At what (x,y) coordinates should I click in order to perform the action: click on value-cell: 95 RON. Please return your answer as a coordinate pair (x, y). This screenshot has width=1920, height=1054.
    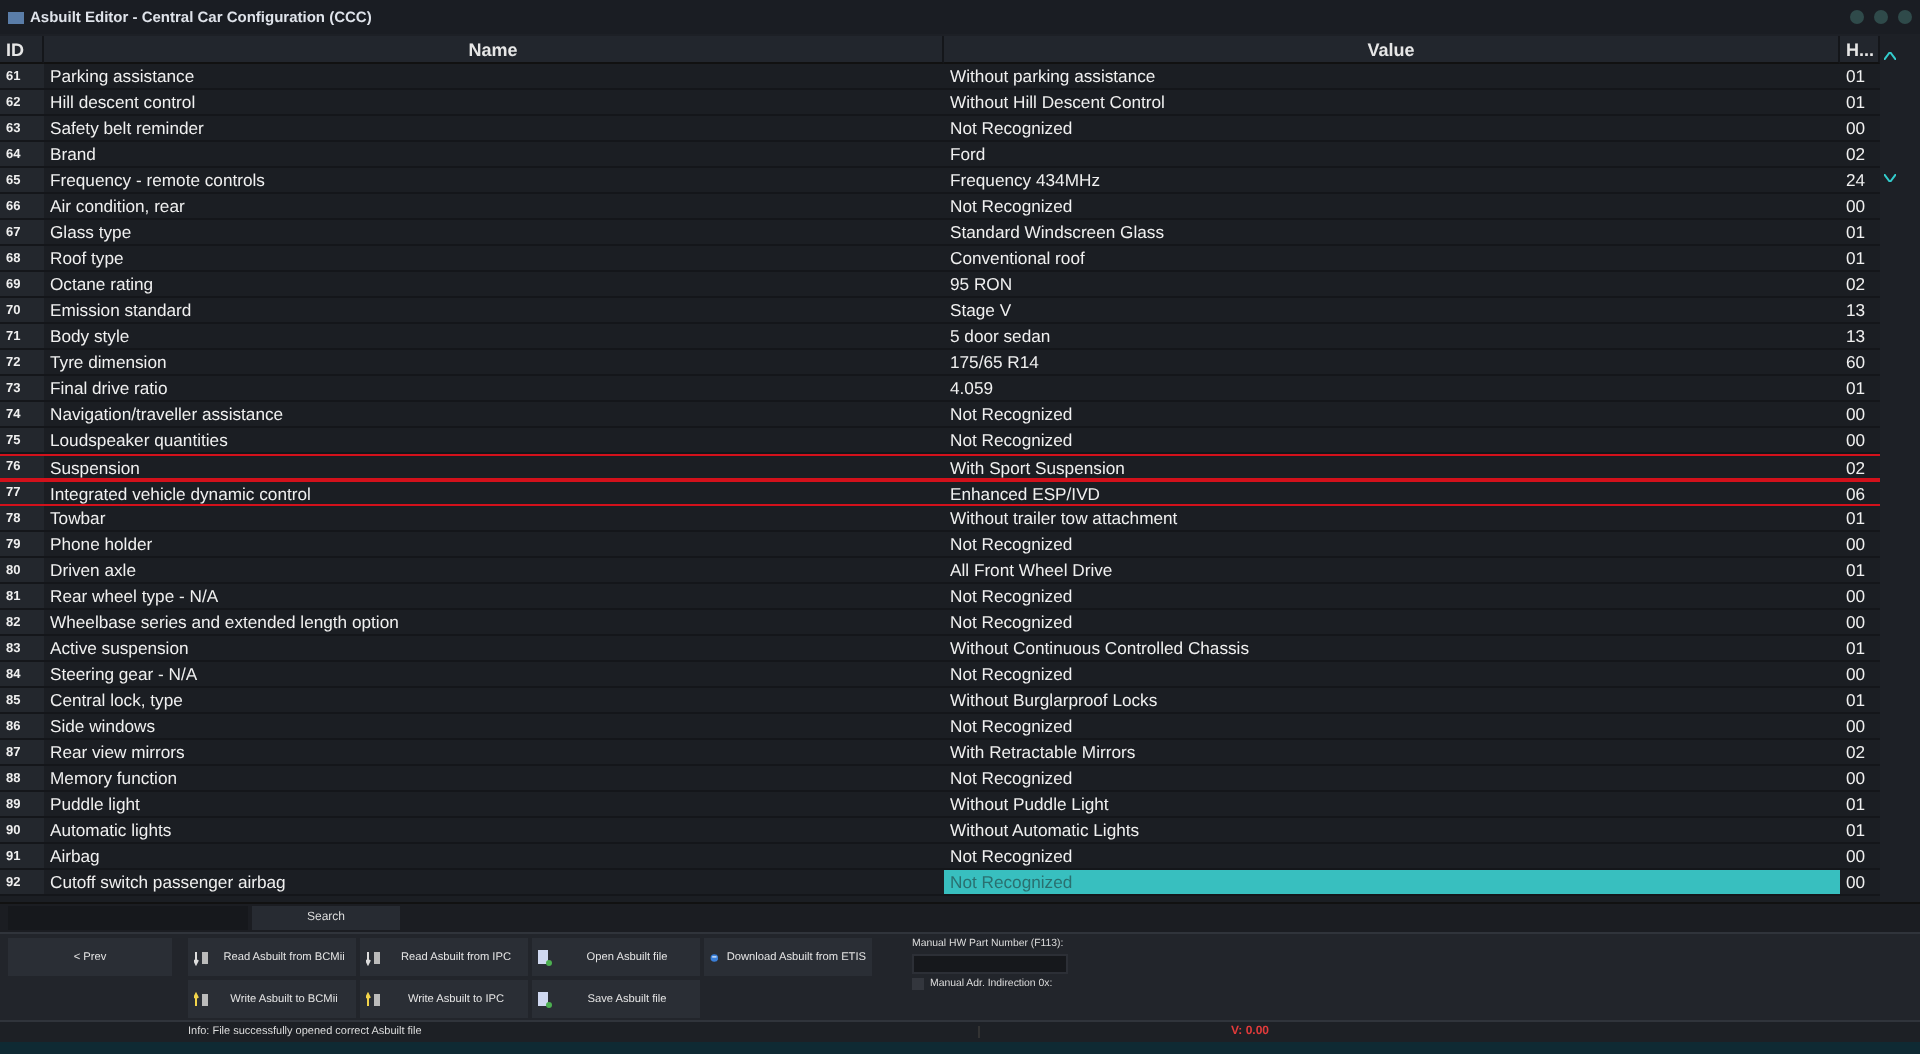
    Looking at the image, I should click on (1392, 285).